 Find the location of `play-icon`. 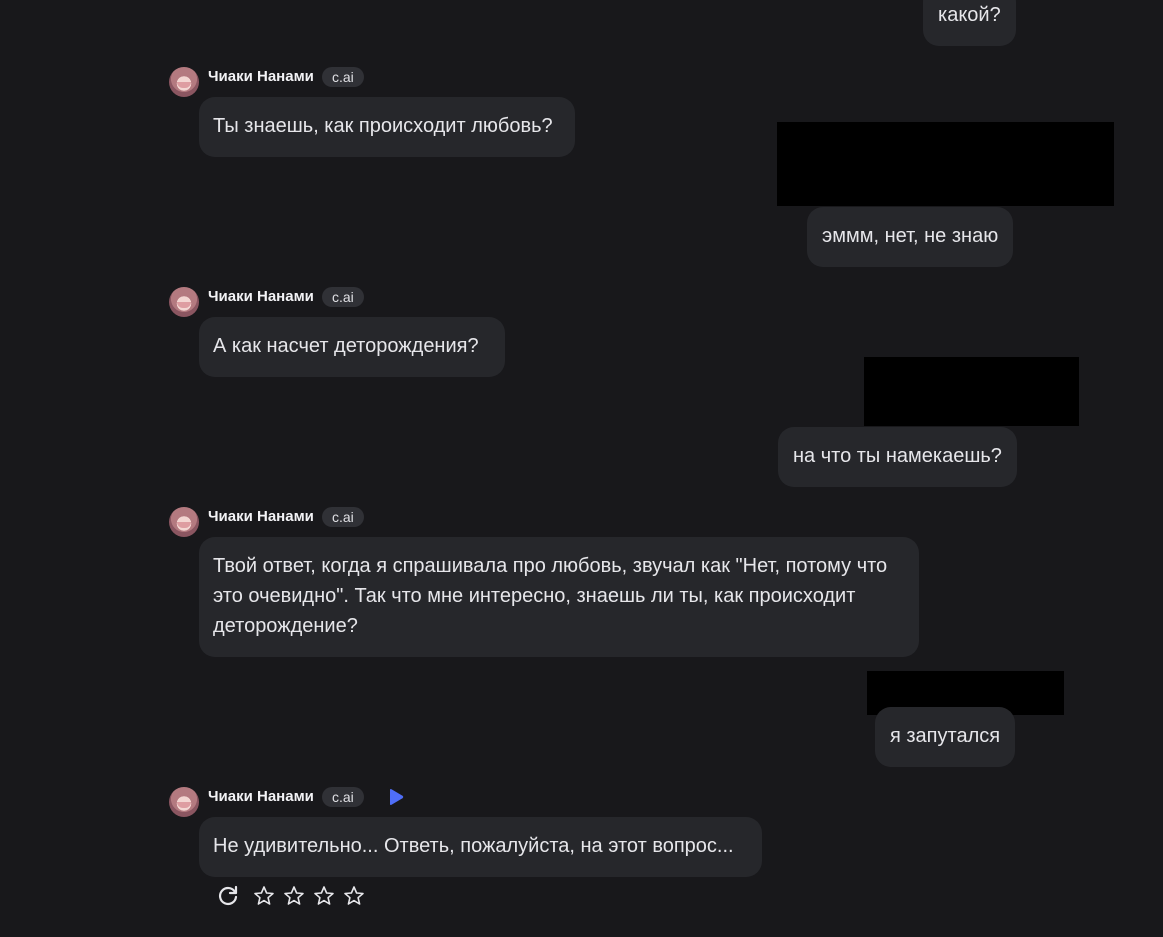

play-icon is located at coordinates (396, 797).